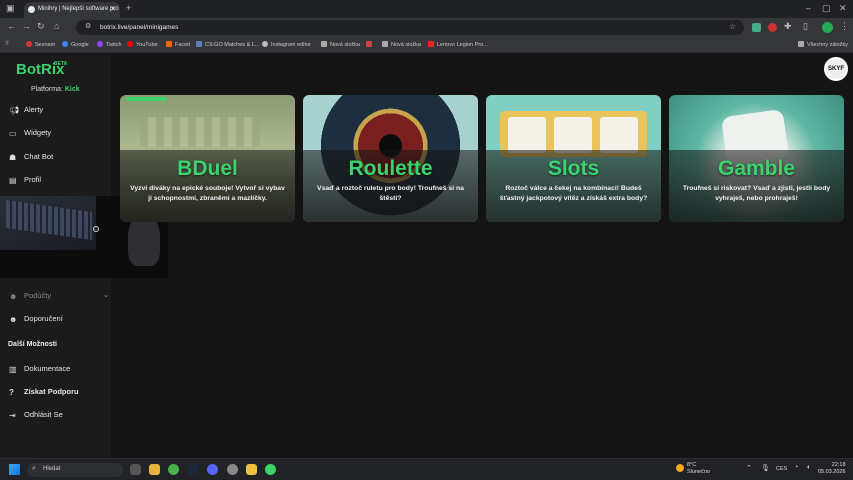  I want to click on taskbar-clock: 22:18 05.03.2026, so click(832, 469).